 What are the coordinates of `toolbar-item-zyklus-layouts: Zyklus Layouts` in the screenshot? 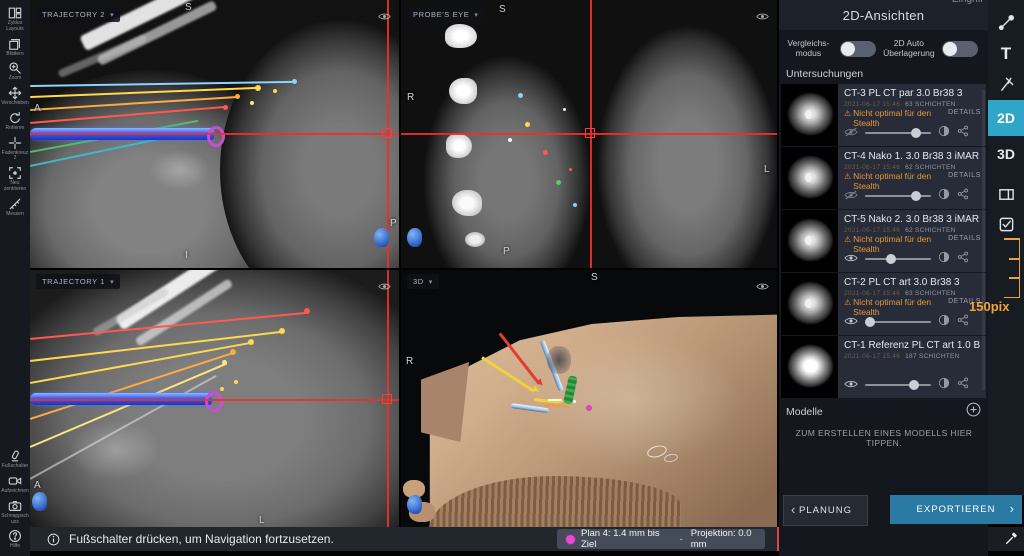 It's located at (15, 19).